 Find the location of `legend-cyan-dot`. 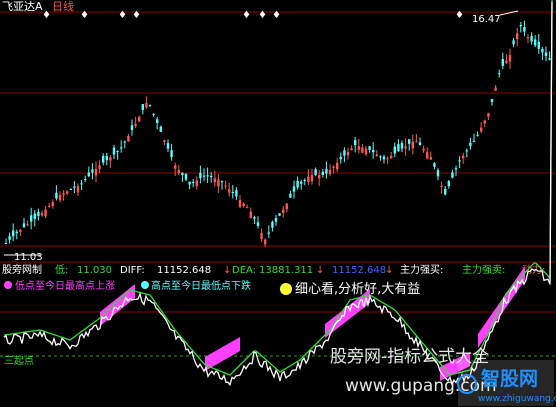

legend-cyan-dot is located at coordinates (145, 285).